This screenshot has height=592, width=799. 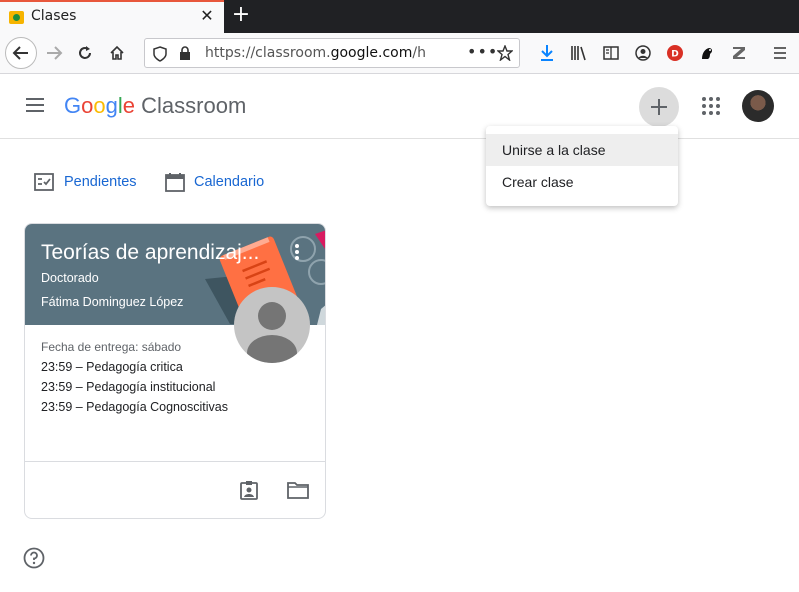 I want to click on menu-item-create-class: Crear clase, so click(x=582, y=182).